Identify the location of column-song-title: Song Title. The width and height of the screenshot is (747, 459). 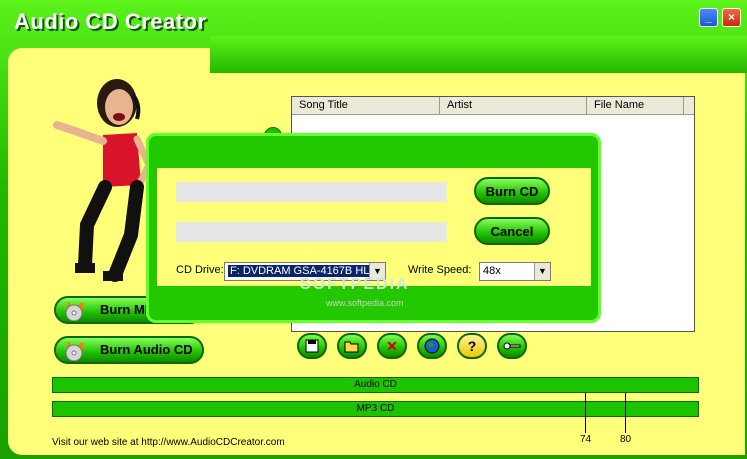
(366, 105).